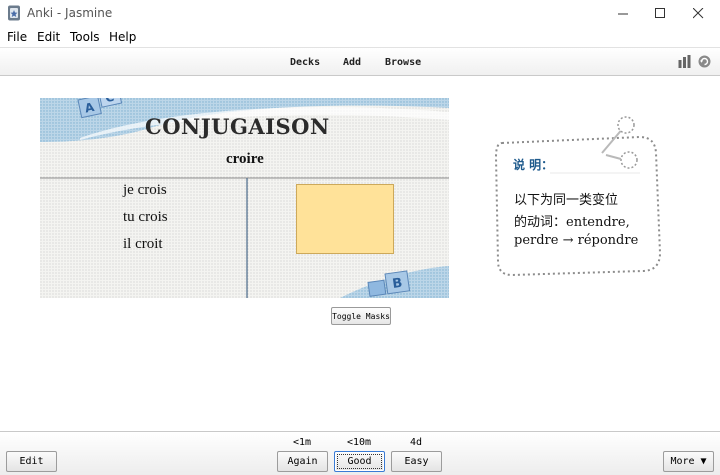 The height and width of the screenshot is (475, 720). I want to click on menu-file: File, so click(17, 37).